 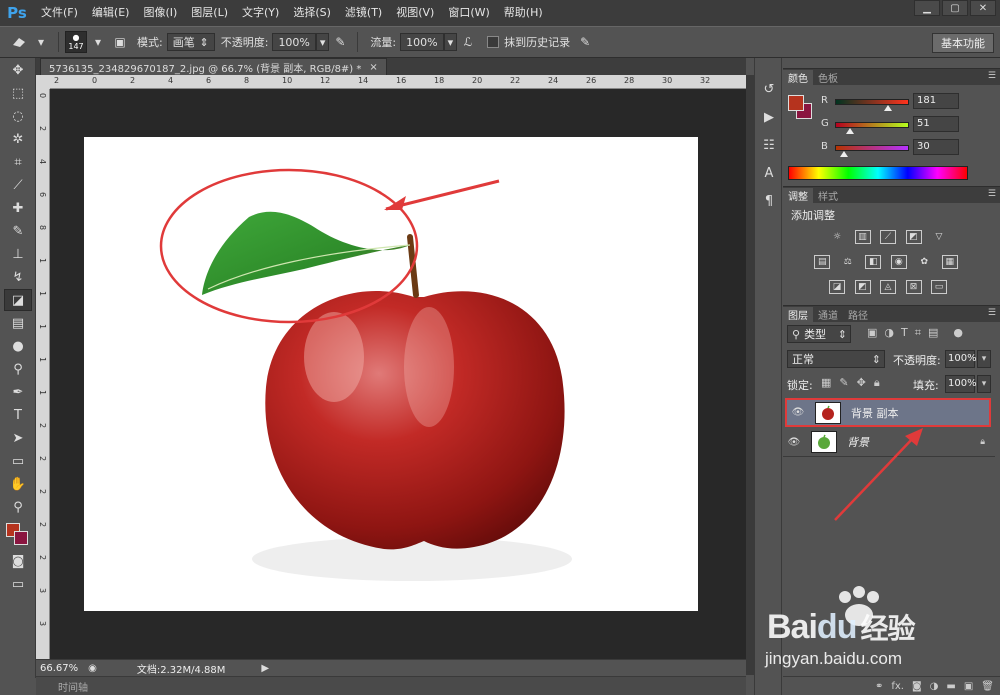 I want to click on lock-pixels-icon: ✎, so click(x=843, y=383).